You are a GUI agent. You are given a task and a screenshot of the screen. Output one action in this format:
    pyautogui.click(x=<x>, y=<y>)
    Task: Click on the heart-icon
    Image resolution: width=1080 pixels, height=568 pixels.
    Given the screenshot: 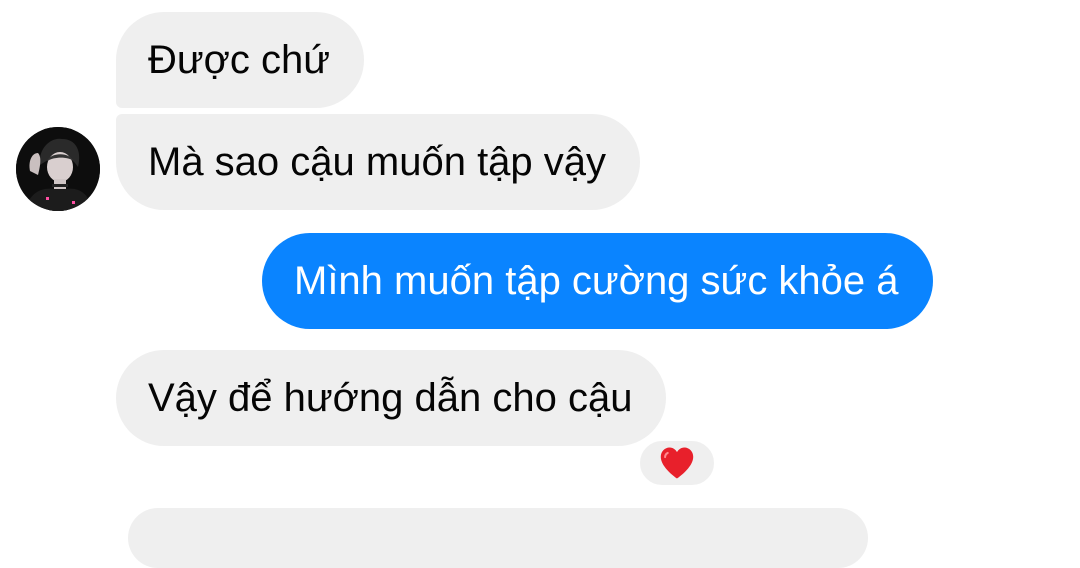 What is the action you would take?
    pyautogui.click(x=677, y=463)
    